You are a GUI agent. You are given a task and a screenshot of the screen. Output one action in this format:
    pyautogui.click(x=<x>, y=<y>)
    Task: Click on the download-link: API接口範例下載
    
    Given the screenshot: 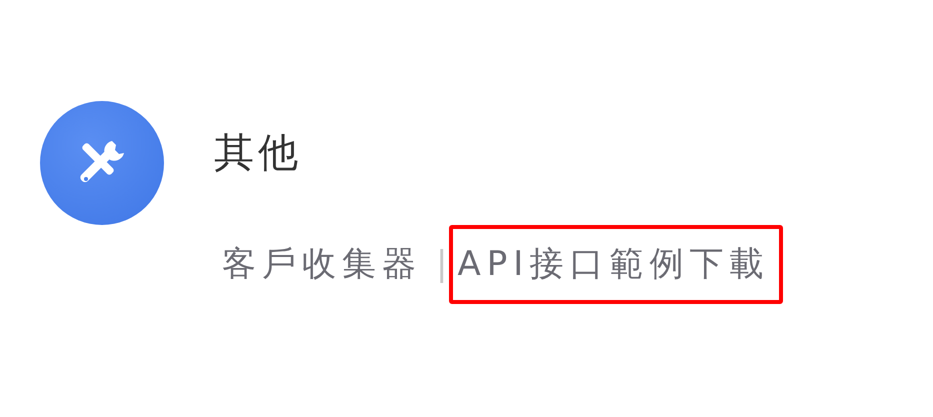 What is the action you would take?
    pyautogui.click(x=616, y=264)
    